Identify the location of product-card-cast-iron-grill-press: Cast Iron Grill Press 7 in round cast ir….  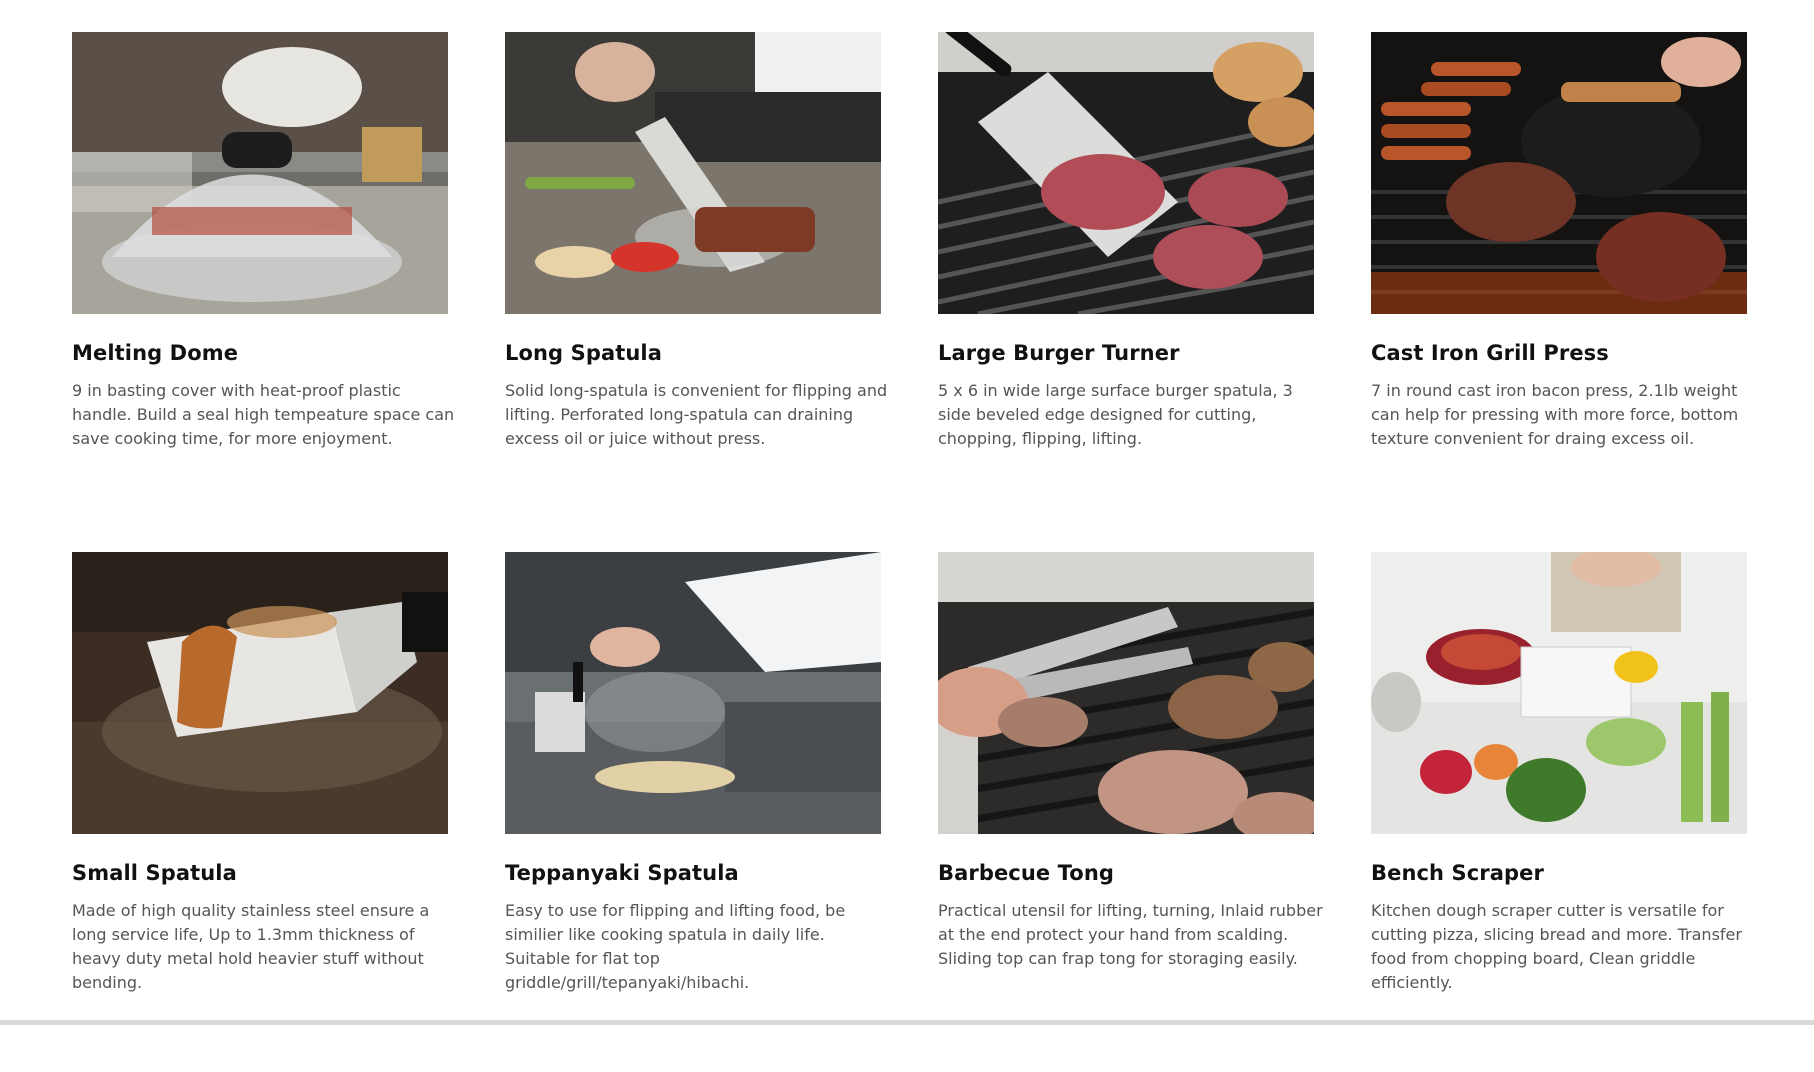
(1559, 292).